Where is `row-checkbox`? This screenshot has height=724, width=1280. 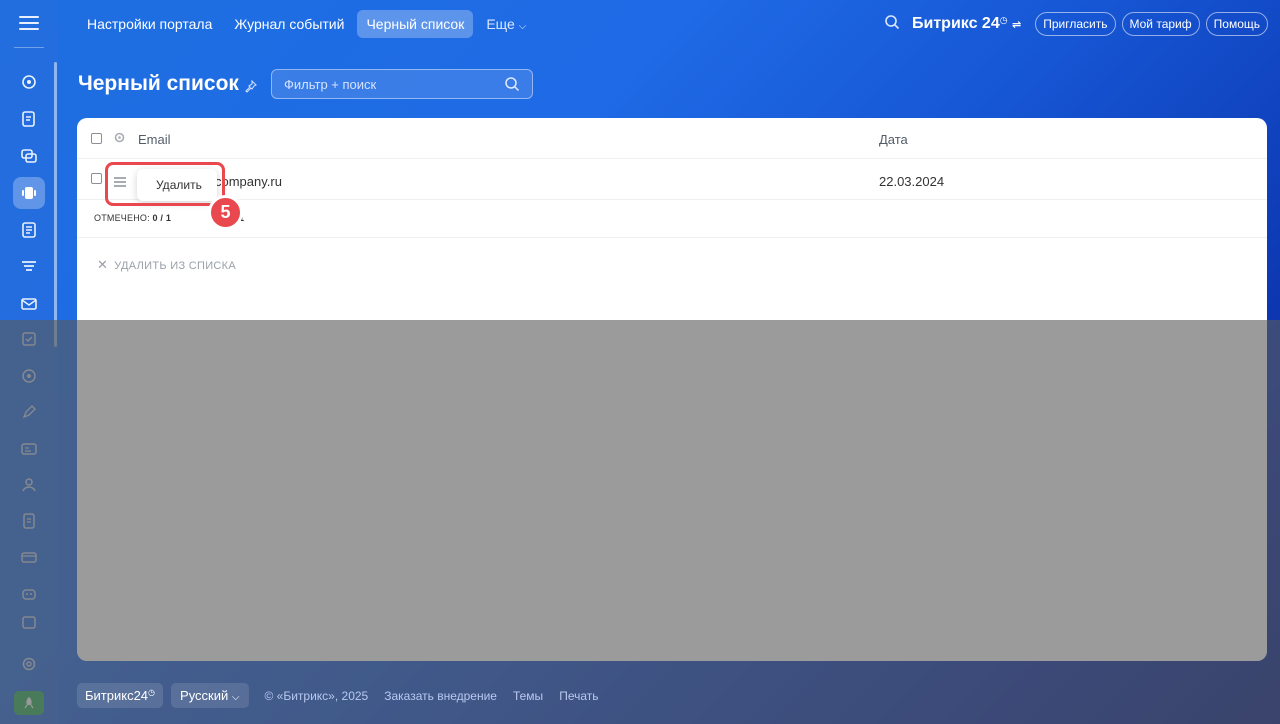
row-checkbox is located at coordinates (96, 178).